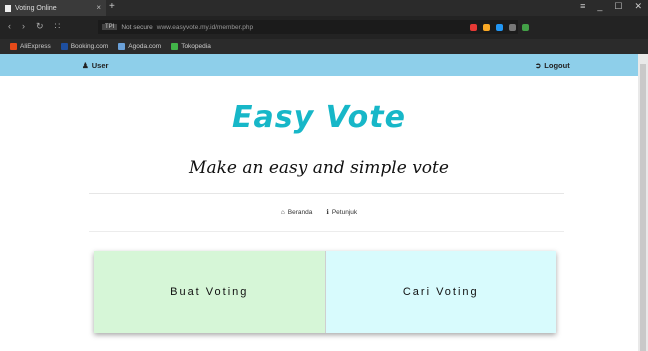 The image size is (648, 351). What do you see at coordinates (282, 212) in the screenshot?
I see `home-icon: ⌂` at bounding box center [282, 212].